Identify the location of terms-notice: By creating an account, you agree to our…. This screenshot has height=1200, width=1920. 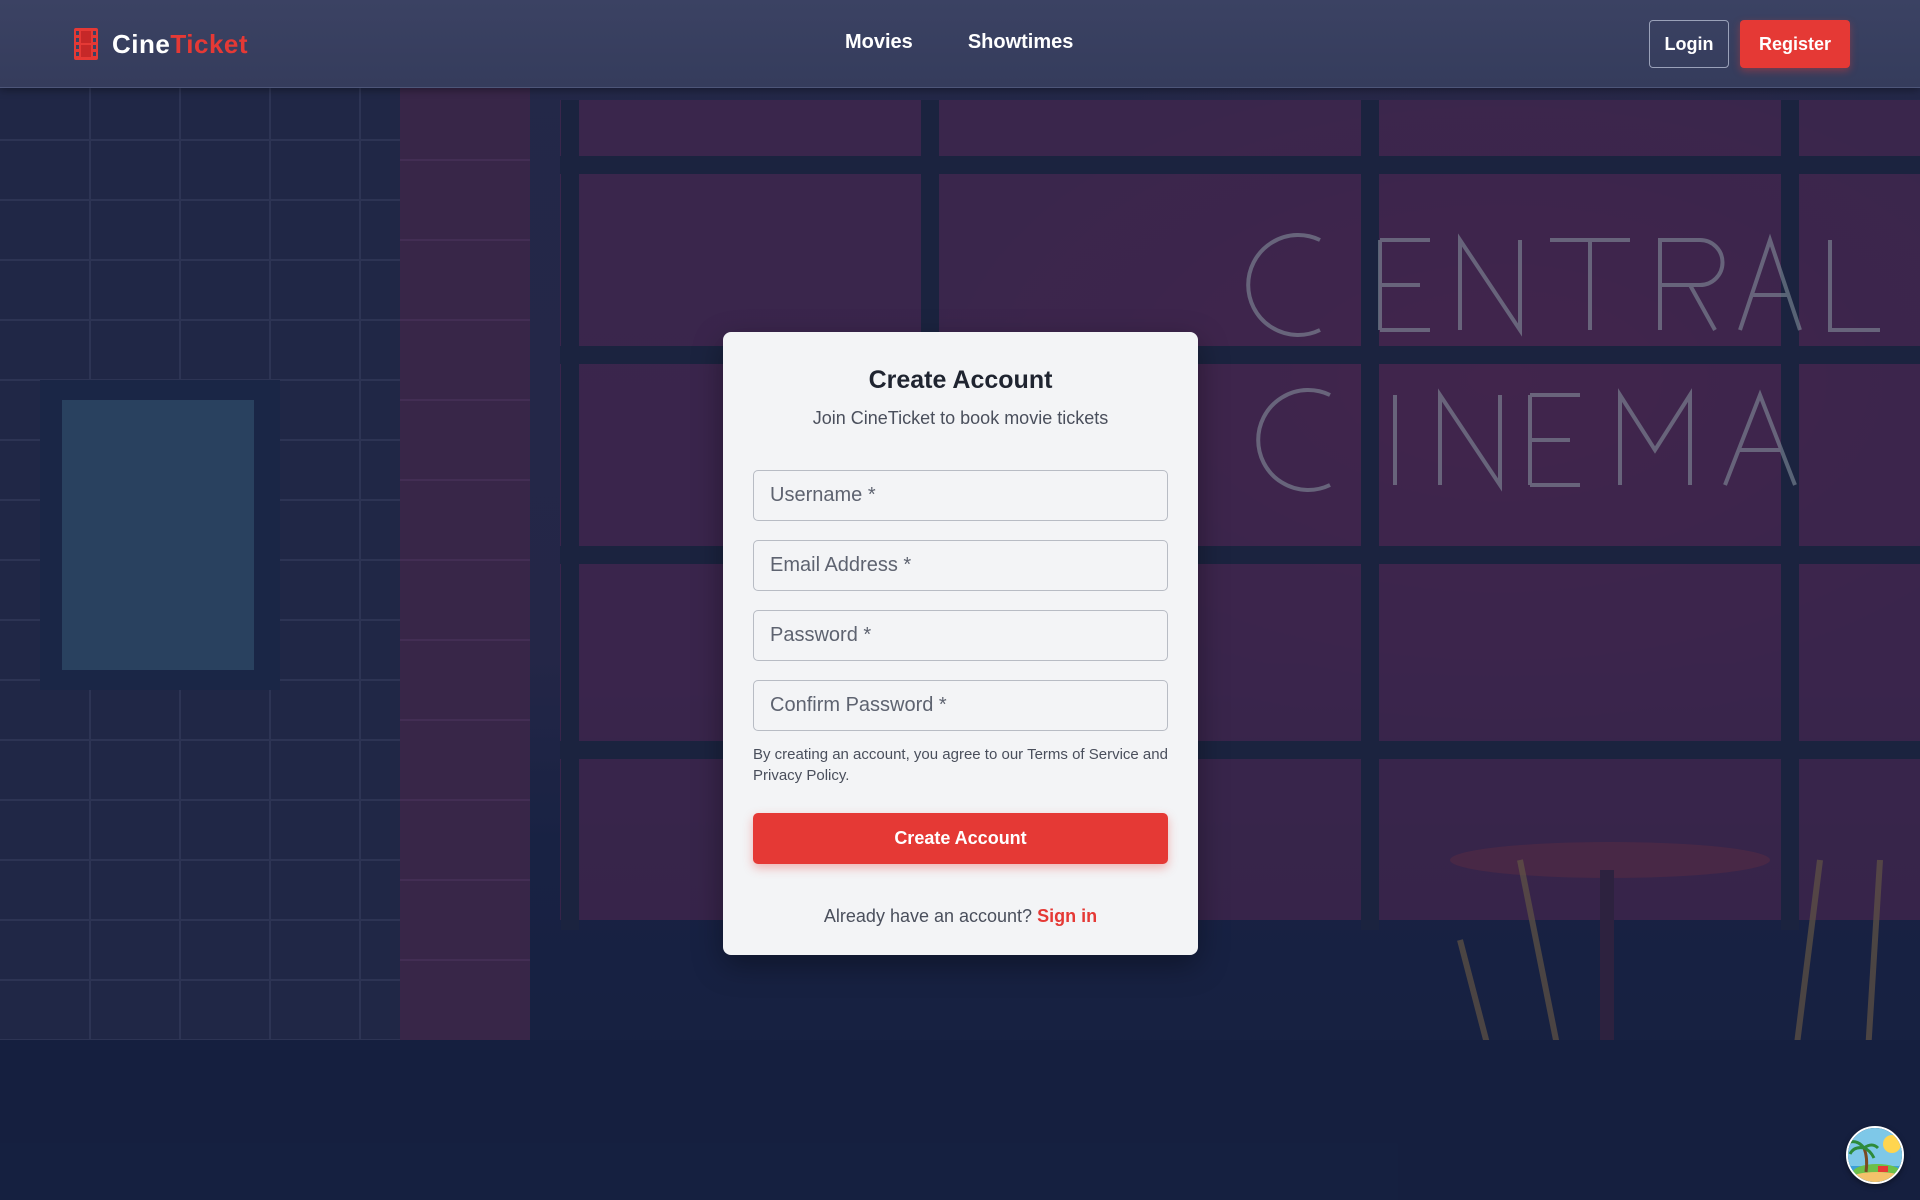
(960, 765).